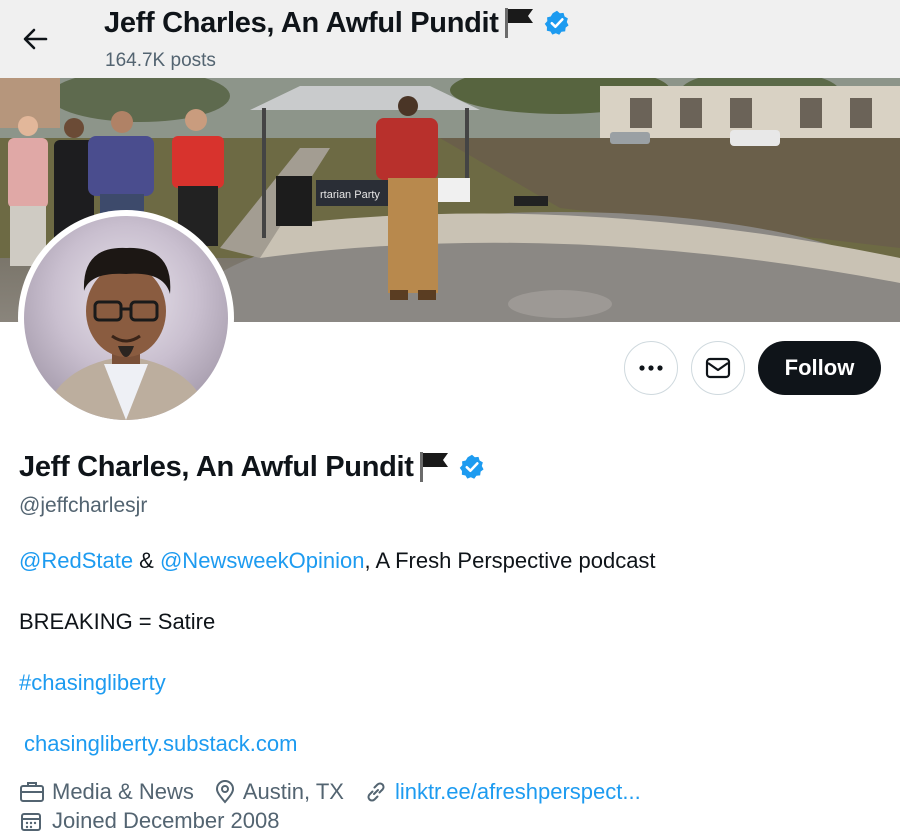  I want to click on banner-sign-text: rtarian Party, so click(350, 195).